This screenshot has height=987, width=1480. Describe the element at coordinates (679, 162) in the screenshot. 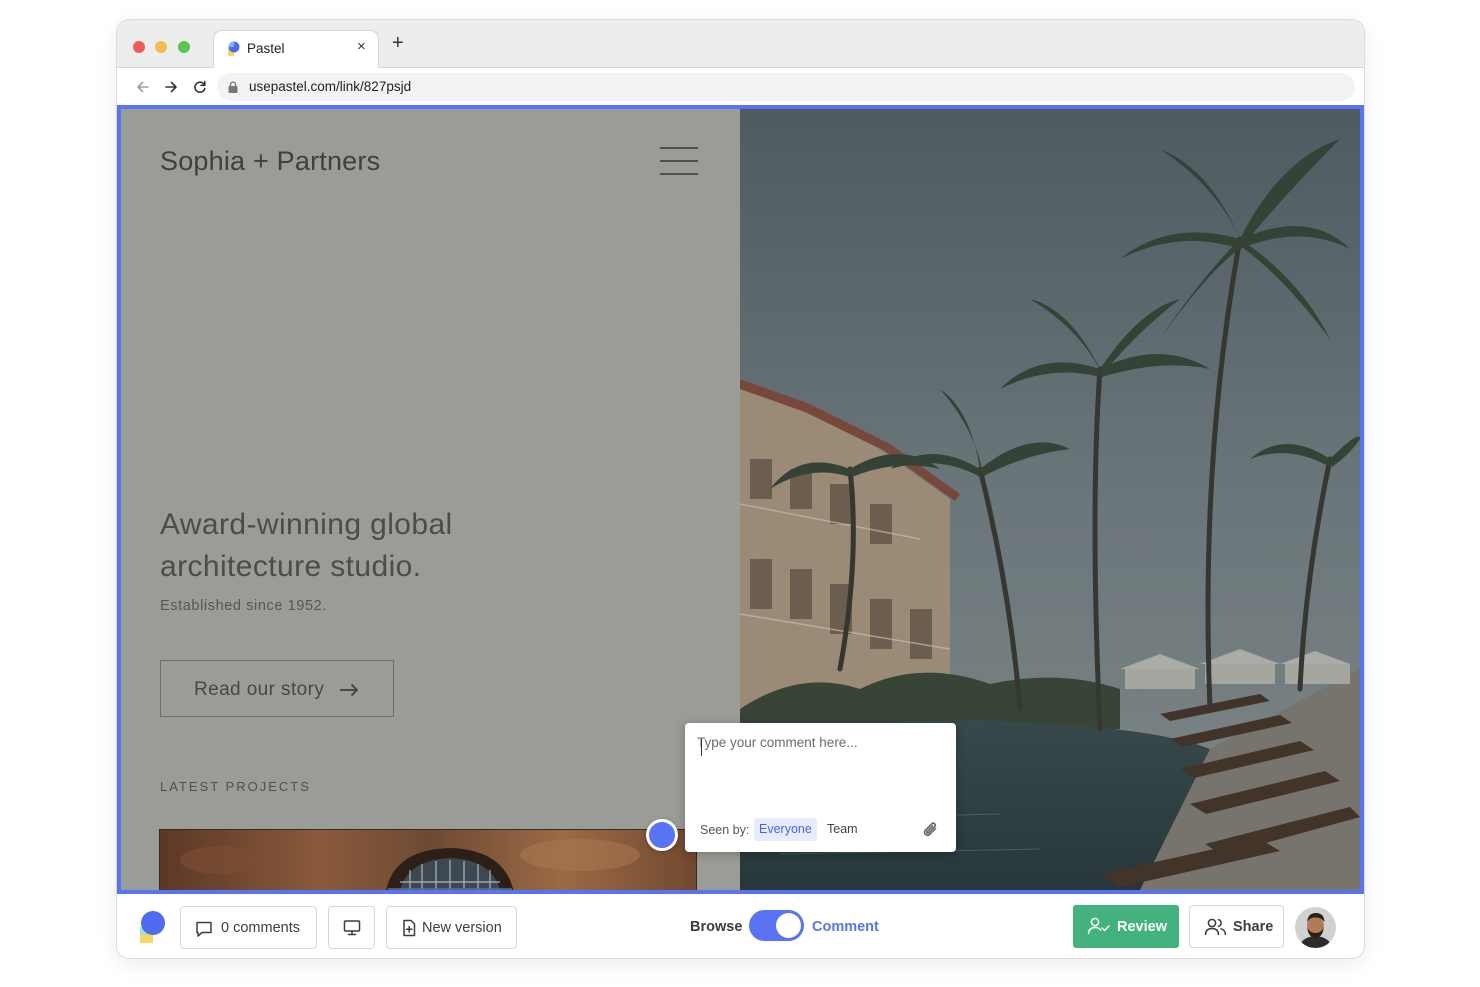

I see `hamburger-menu-icon` at that location.